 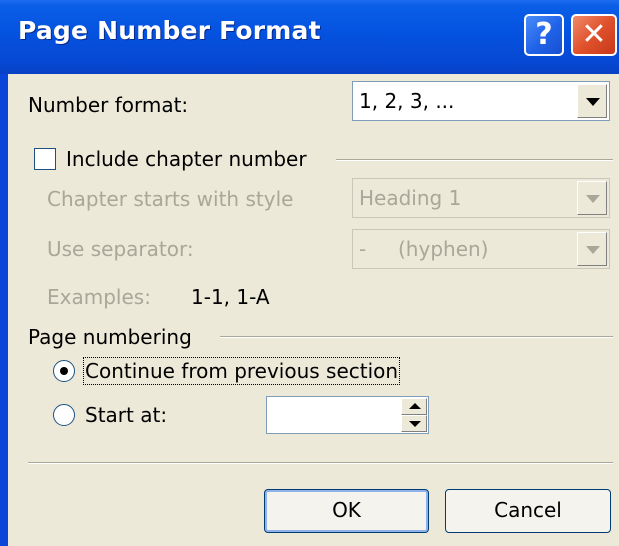 I want to click on start-at-spinner, so click(x=347, y=415).